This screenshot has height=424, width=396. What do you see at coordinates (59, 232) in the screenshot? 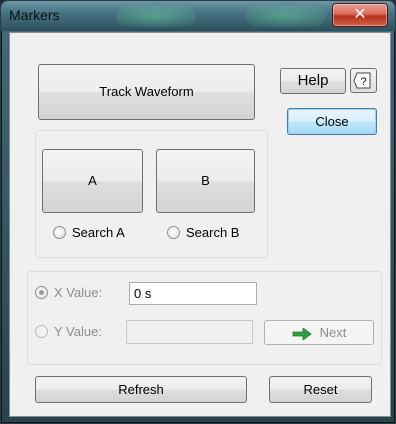
I see `search-a-radio-circle` at bounding box center [59, 232].